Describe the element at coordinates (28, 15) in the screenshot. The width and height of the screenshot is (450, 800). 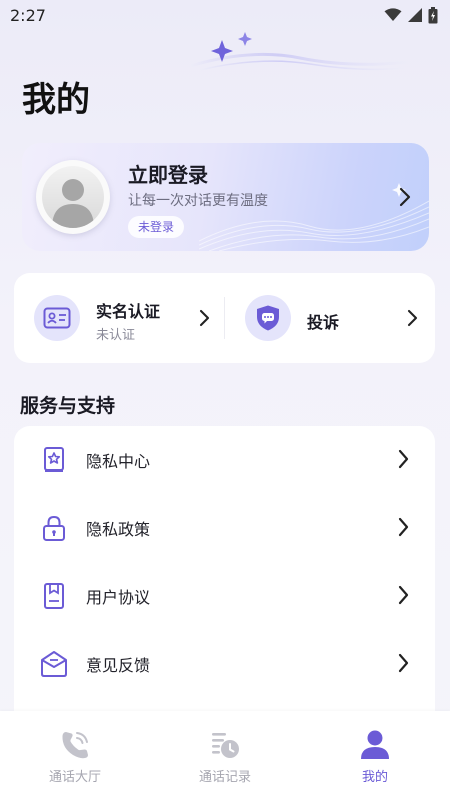
I see `status-time: 2:27` at that location.